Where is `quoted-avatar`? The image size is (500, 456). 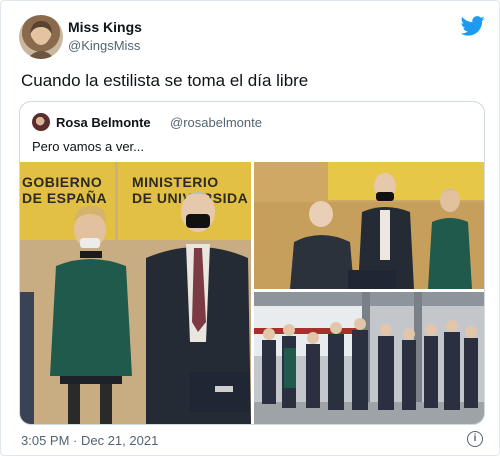 quoted-avatar is located at coordinates (41, 122).